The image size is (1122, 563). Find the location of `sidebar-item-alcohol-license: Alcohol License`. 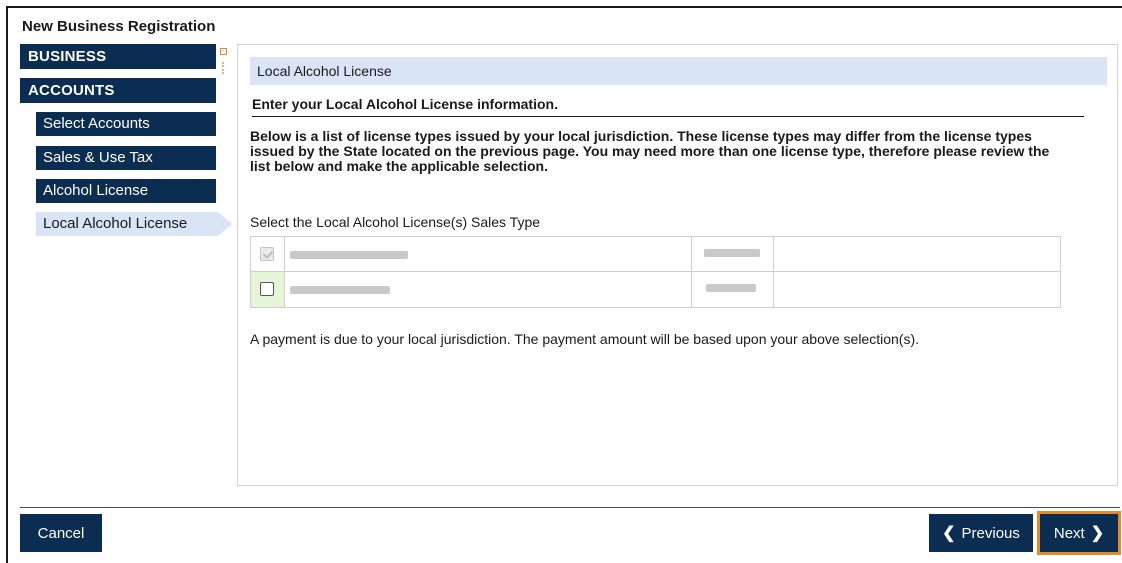

sidebar-item-alcohol-license: Alcohol License is located at coordinates (126, 191).